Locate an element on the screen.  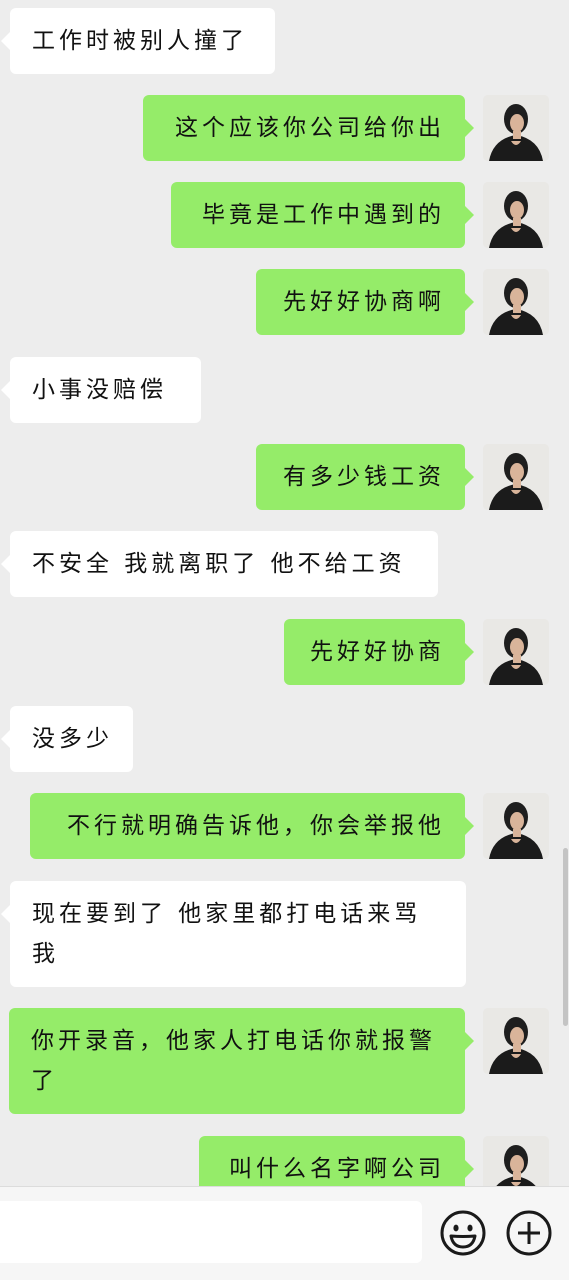
message-bubble-outgoing: 这个应该你公司给你出 is located at coordinates (308, 128).